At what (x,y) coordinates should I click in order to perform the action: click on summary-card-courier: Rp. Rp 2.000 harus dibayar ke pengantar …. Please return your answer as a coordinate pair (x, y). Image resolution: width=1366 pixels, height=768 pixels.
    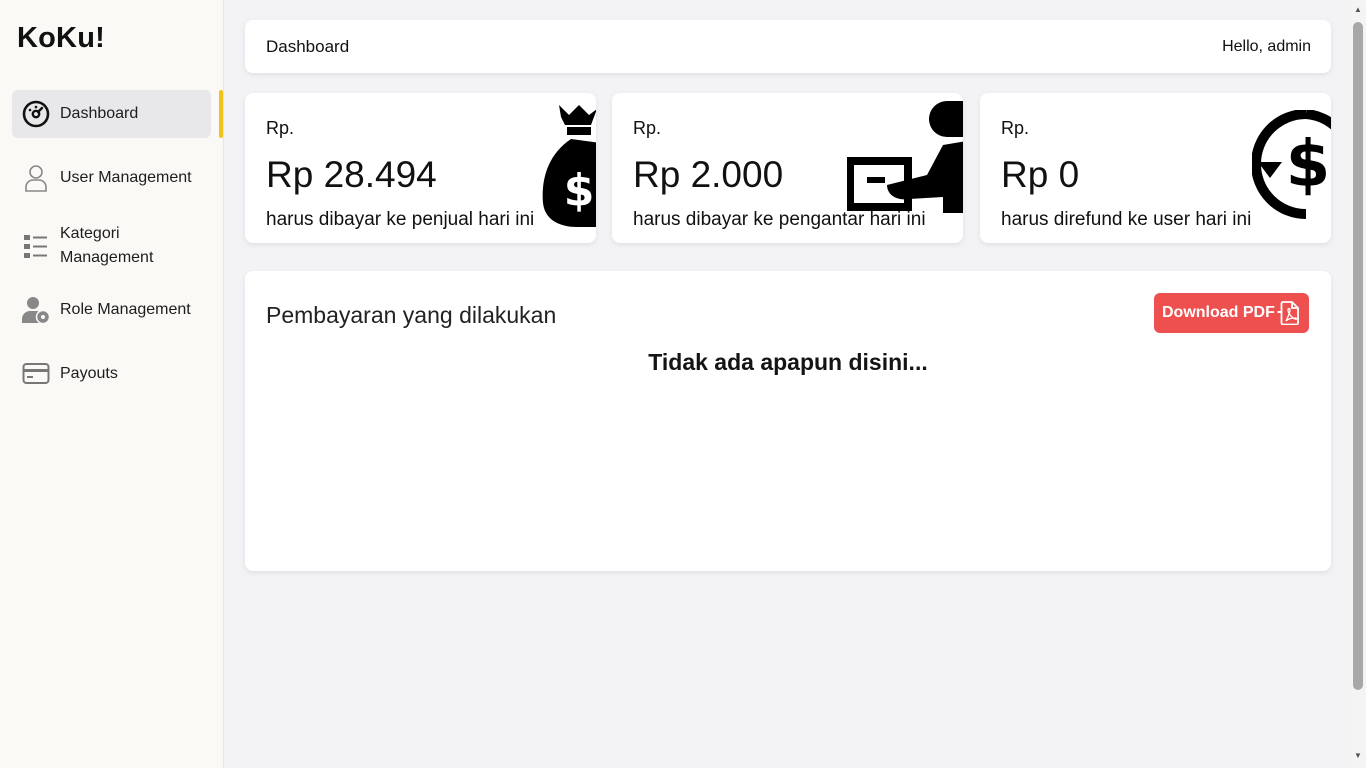
    Looking at the image, I should click on (787, 168).